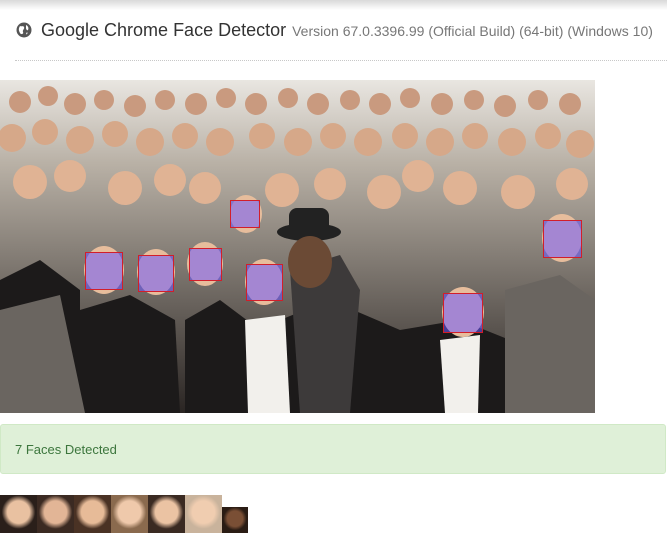 The height and width of the screenshot is (538, 667). I want to click on page-title: Google Chrome Face Detector, so click(164, 30).